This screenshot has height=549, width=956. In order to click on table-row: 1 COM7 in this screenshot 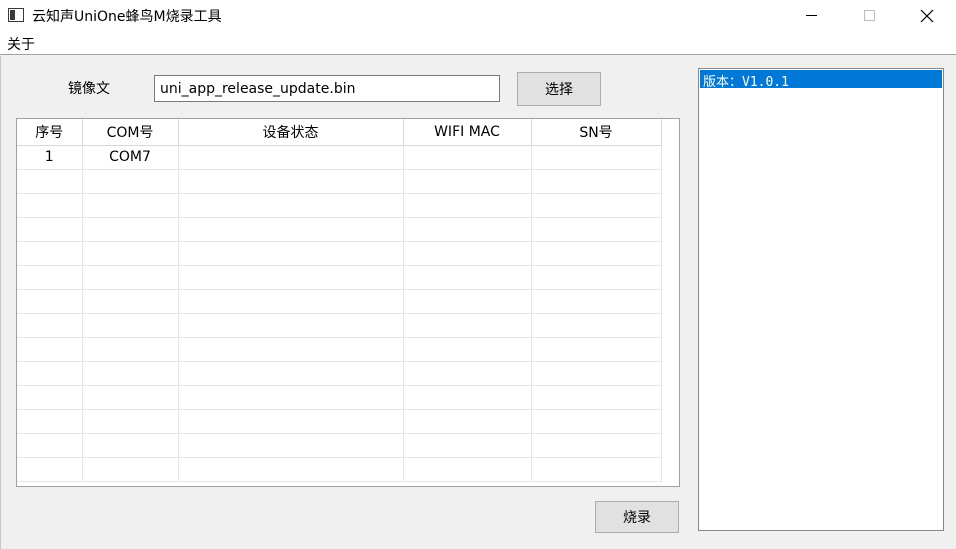, I will do `click(339, 157)`.